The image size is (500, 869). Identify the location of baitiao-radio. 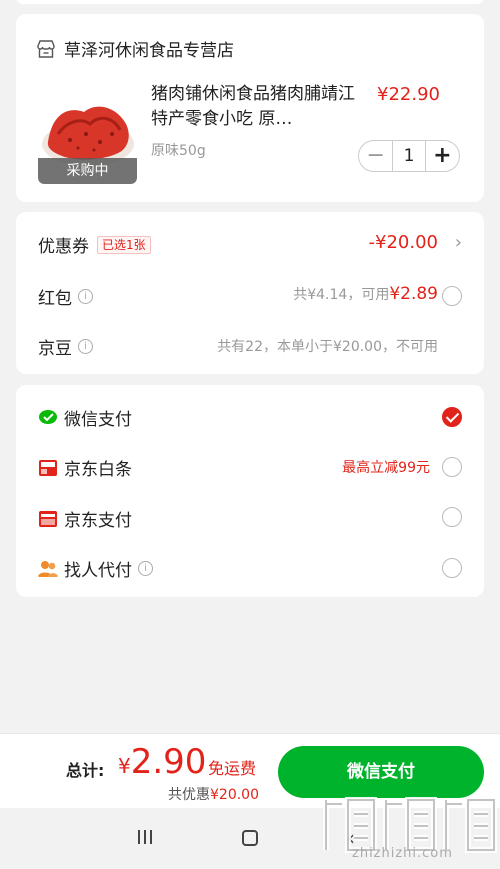
(452, 467).